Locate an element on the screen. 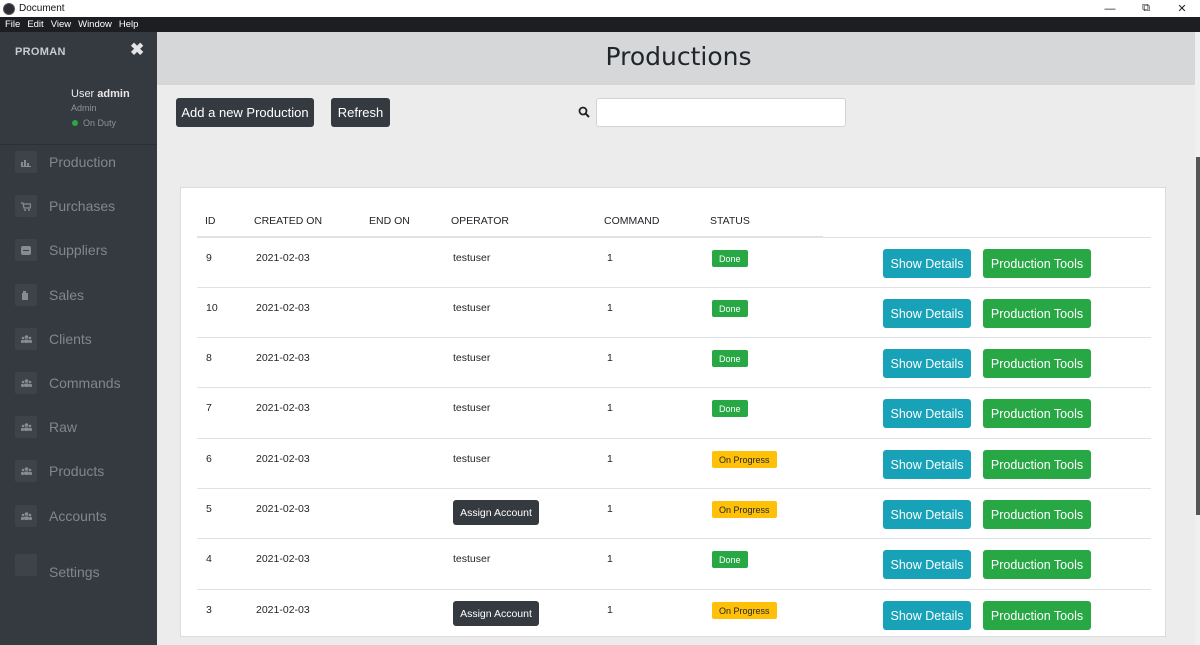 The image size is (1200, 645). gear-icon is located at coordinates (26, 565).